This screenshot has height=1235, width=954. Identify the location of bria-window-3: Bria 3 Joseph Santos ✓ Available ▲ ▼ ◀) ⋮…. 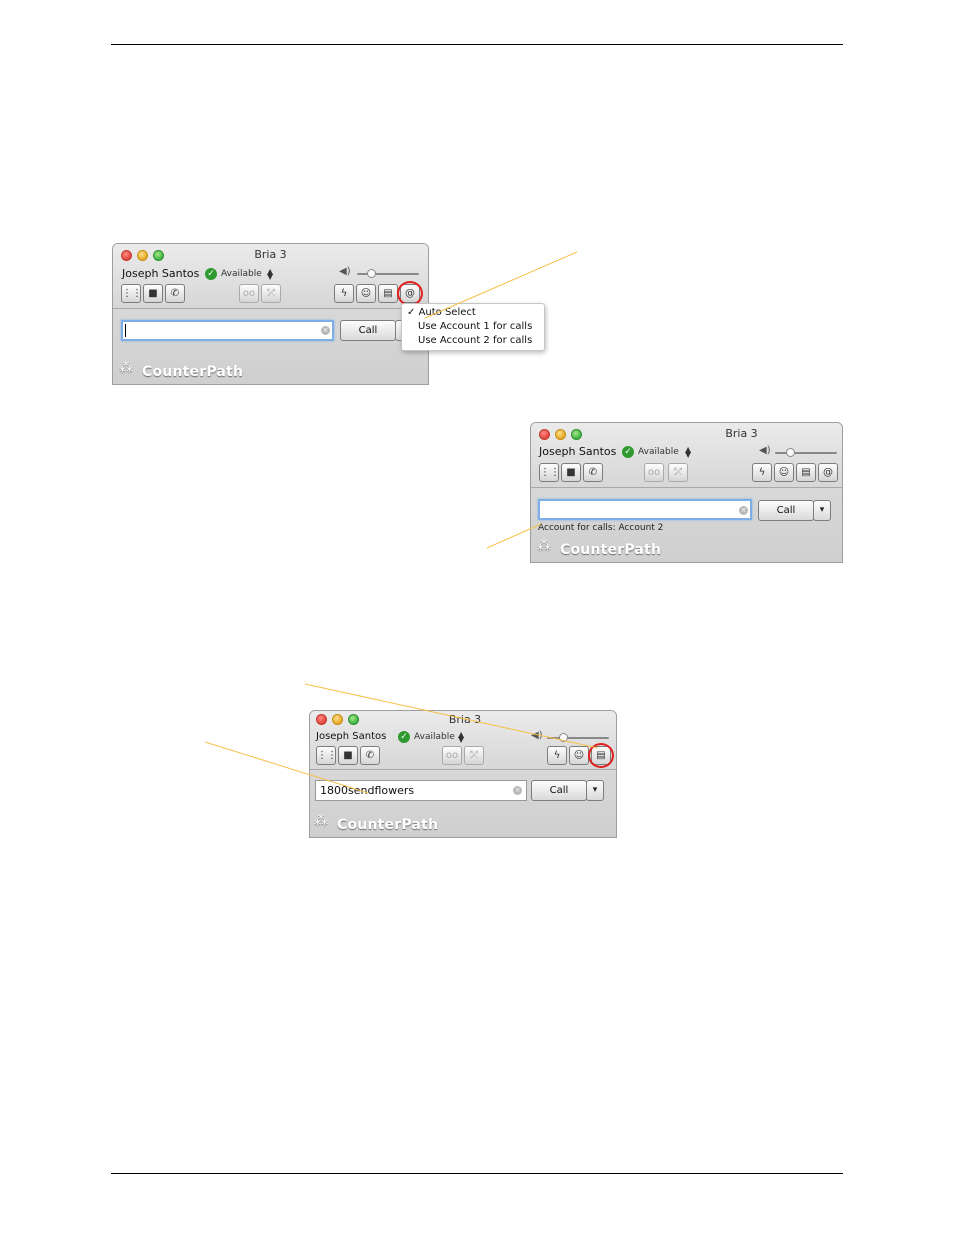
(463, 774).